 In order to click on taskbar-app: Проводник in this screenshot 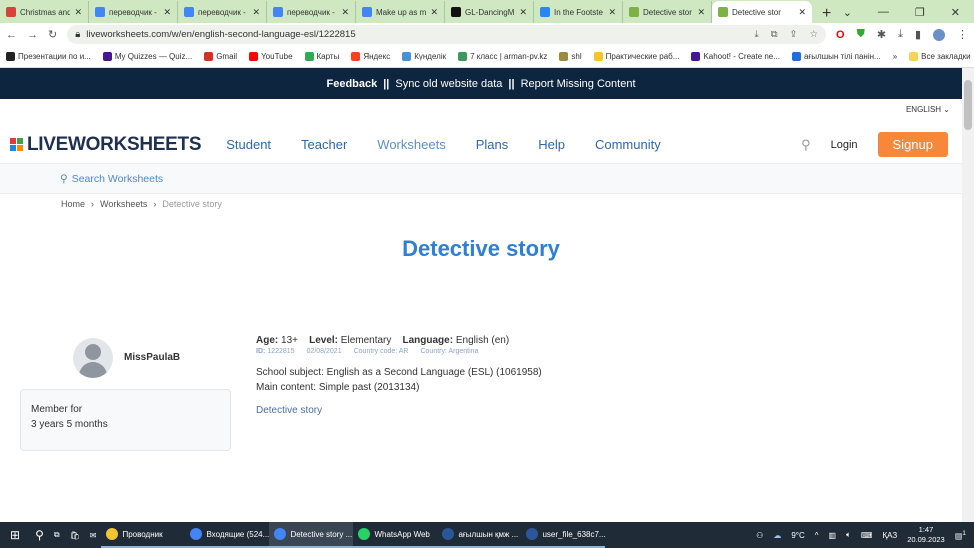, I will do `click(143, 535)`.